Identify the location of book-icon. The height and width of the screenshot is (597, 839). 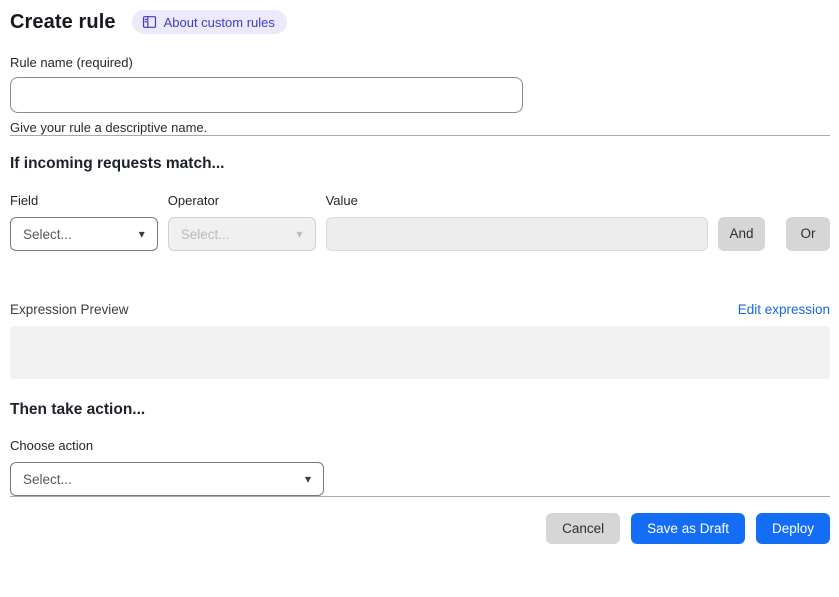
(149, 22).